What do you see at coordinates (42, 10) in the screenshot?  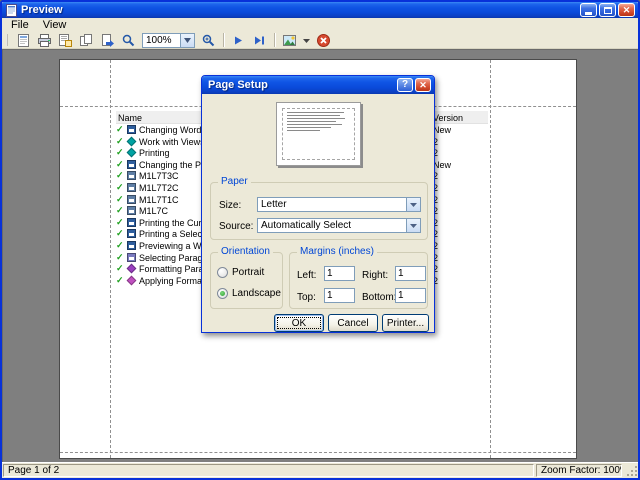 I see `window-title: Preview` at bounding box center [42, 10].